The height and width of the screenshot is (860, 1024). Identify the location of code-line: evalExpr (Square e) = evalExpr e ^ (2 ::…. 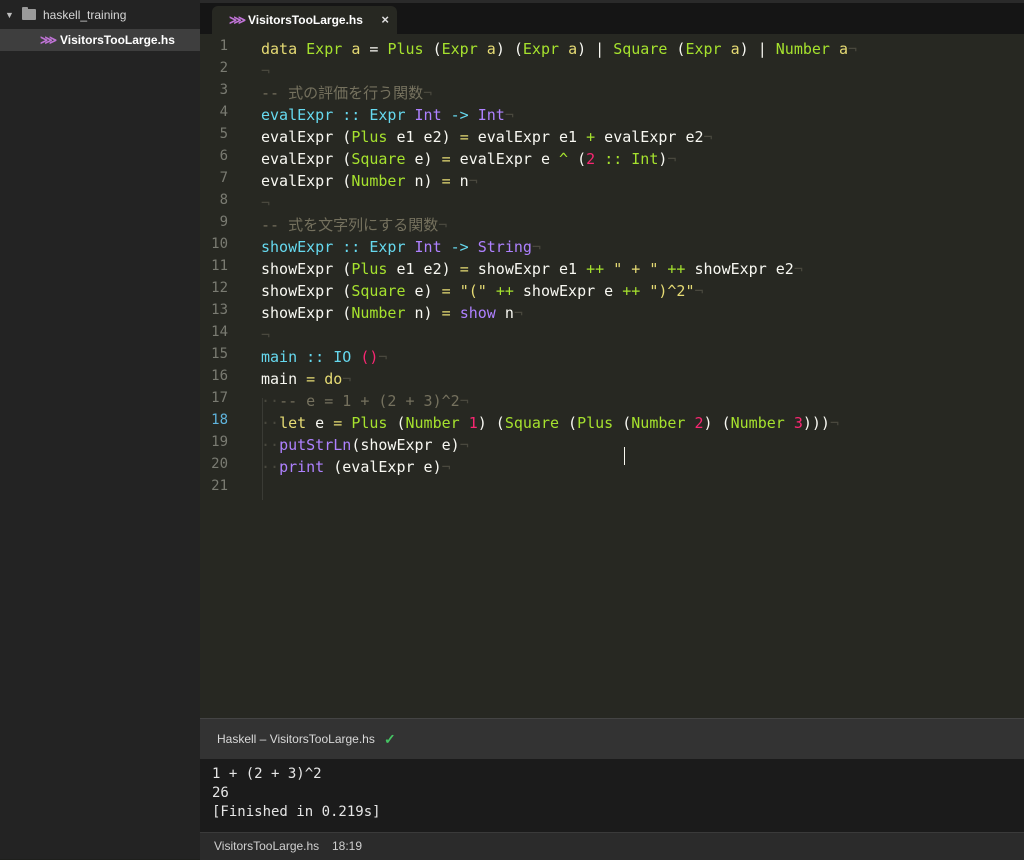
(468, 159).